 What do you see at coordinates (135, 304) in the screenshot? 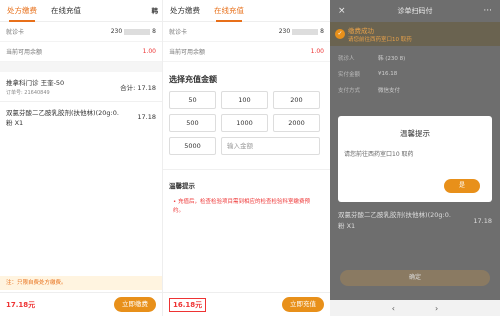
I see `pay-now-button: 立即缴费` at bounding box center [135, 304].